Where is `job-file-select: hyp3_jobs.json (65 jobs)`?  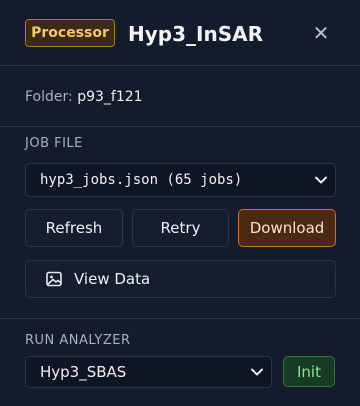
job-file-select: hyp3_jobs.json (65 jobs) is located at coordinates (180, 180).